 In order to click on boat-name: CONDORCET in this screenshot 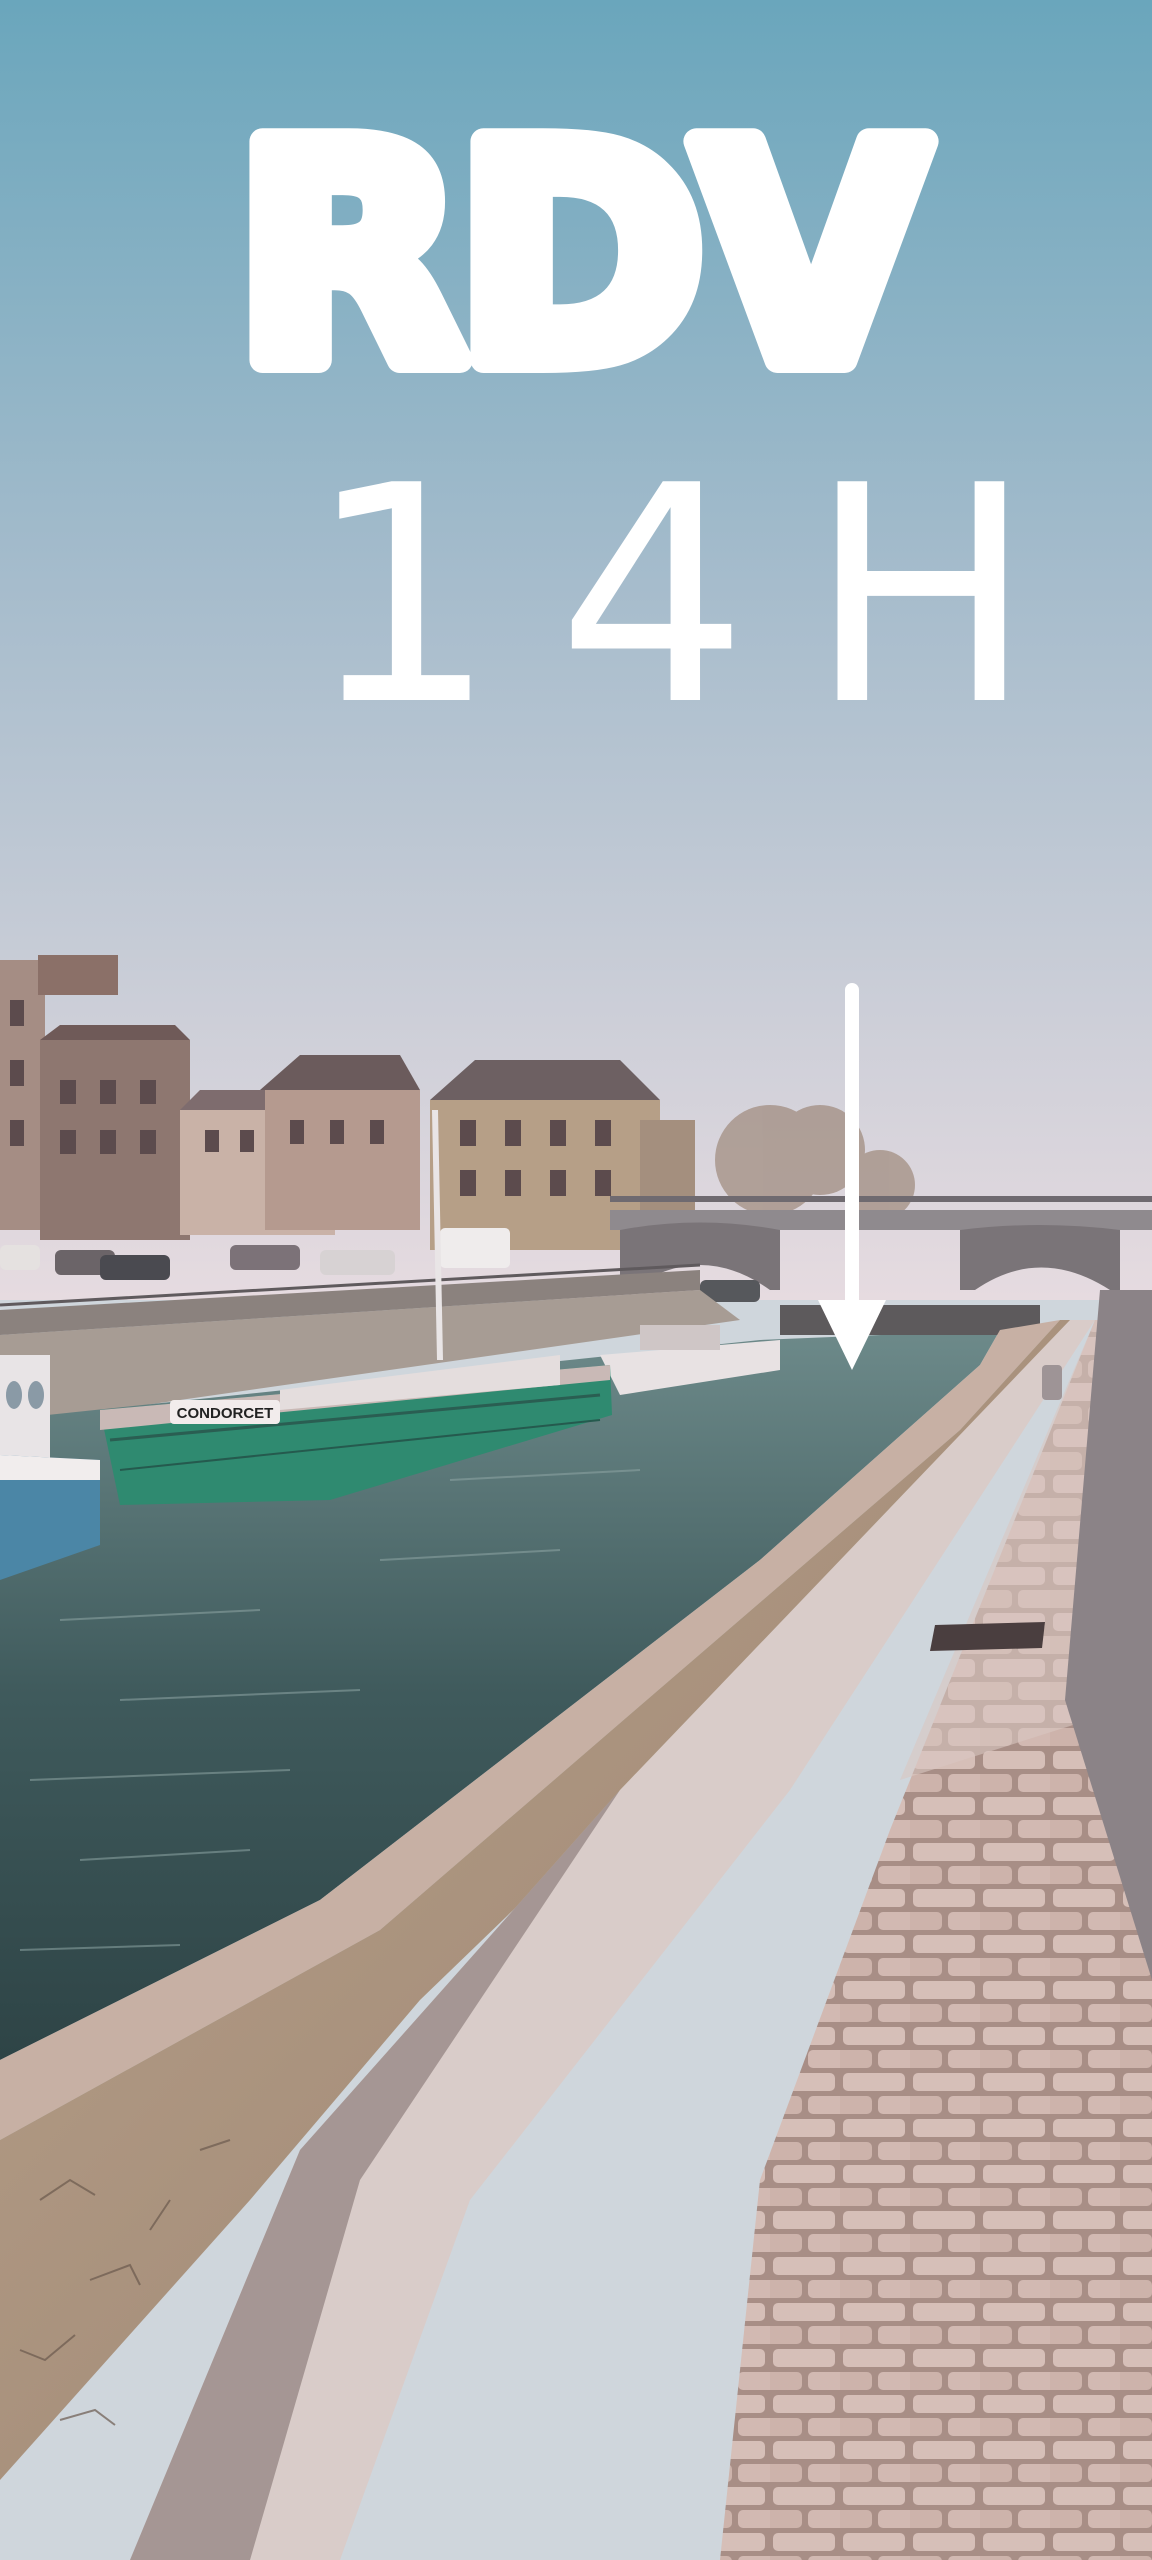, I will do `click(225, 1413)`.